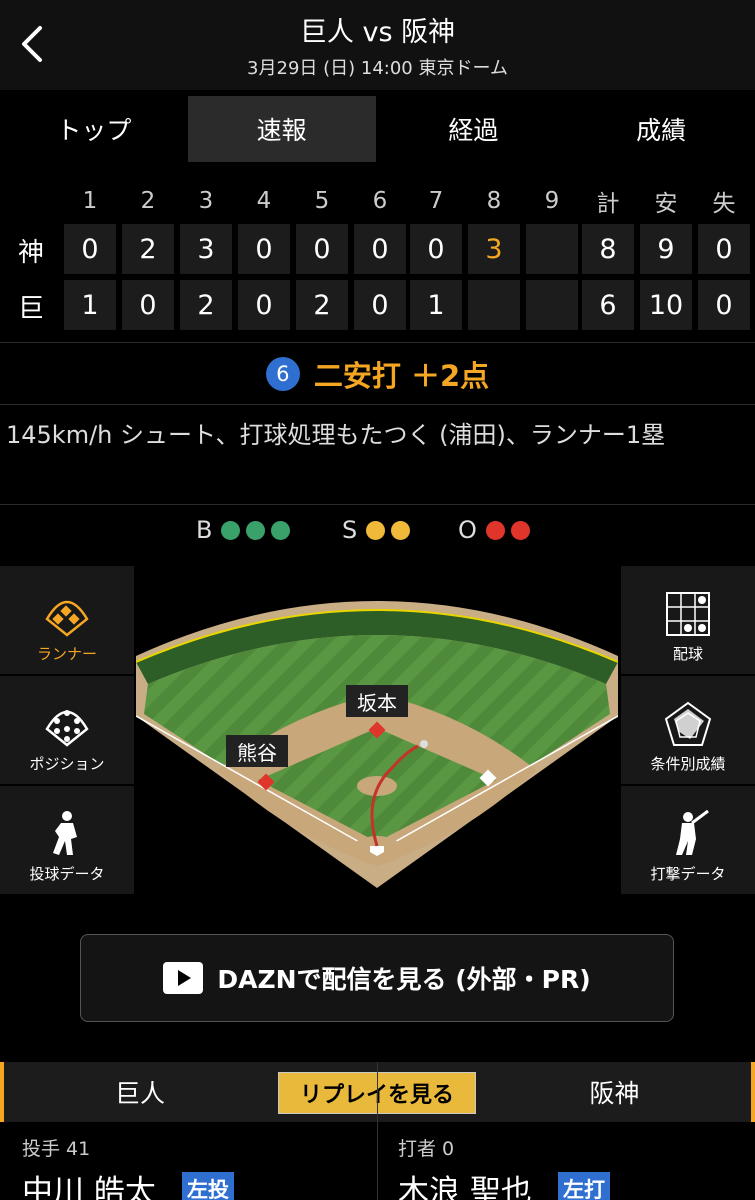  I want to click on inning-header: 7, so click(436, 201).